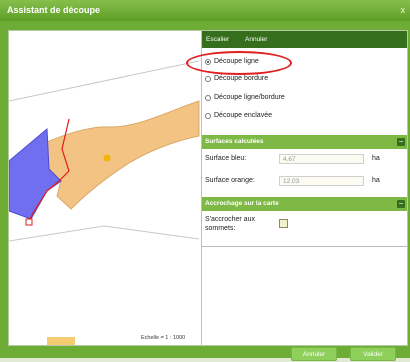 The image size is (410, 362). I want to click on scale-label: Echelle = 1 : 1000, so click(163, 338).